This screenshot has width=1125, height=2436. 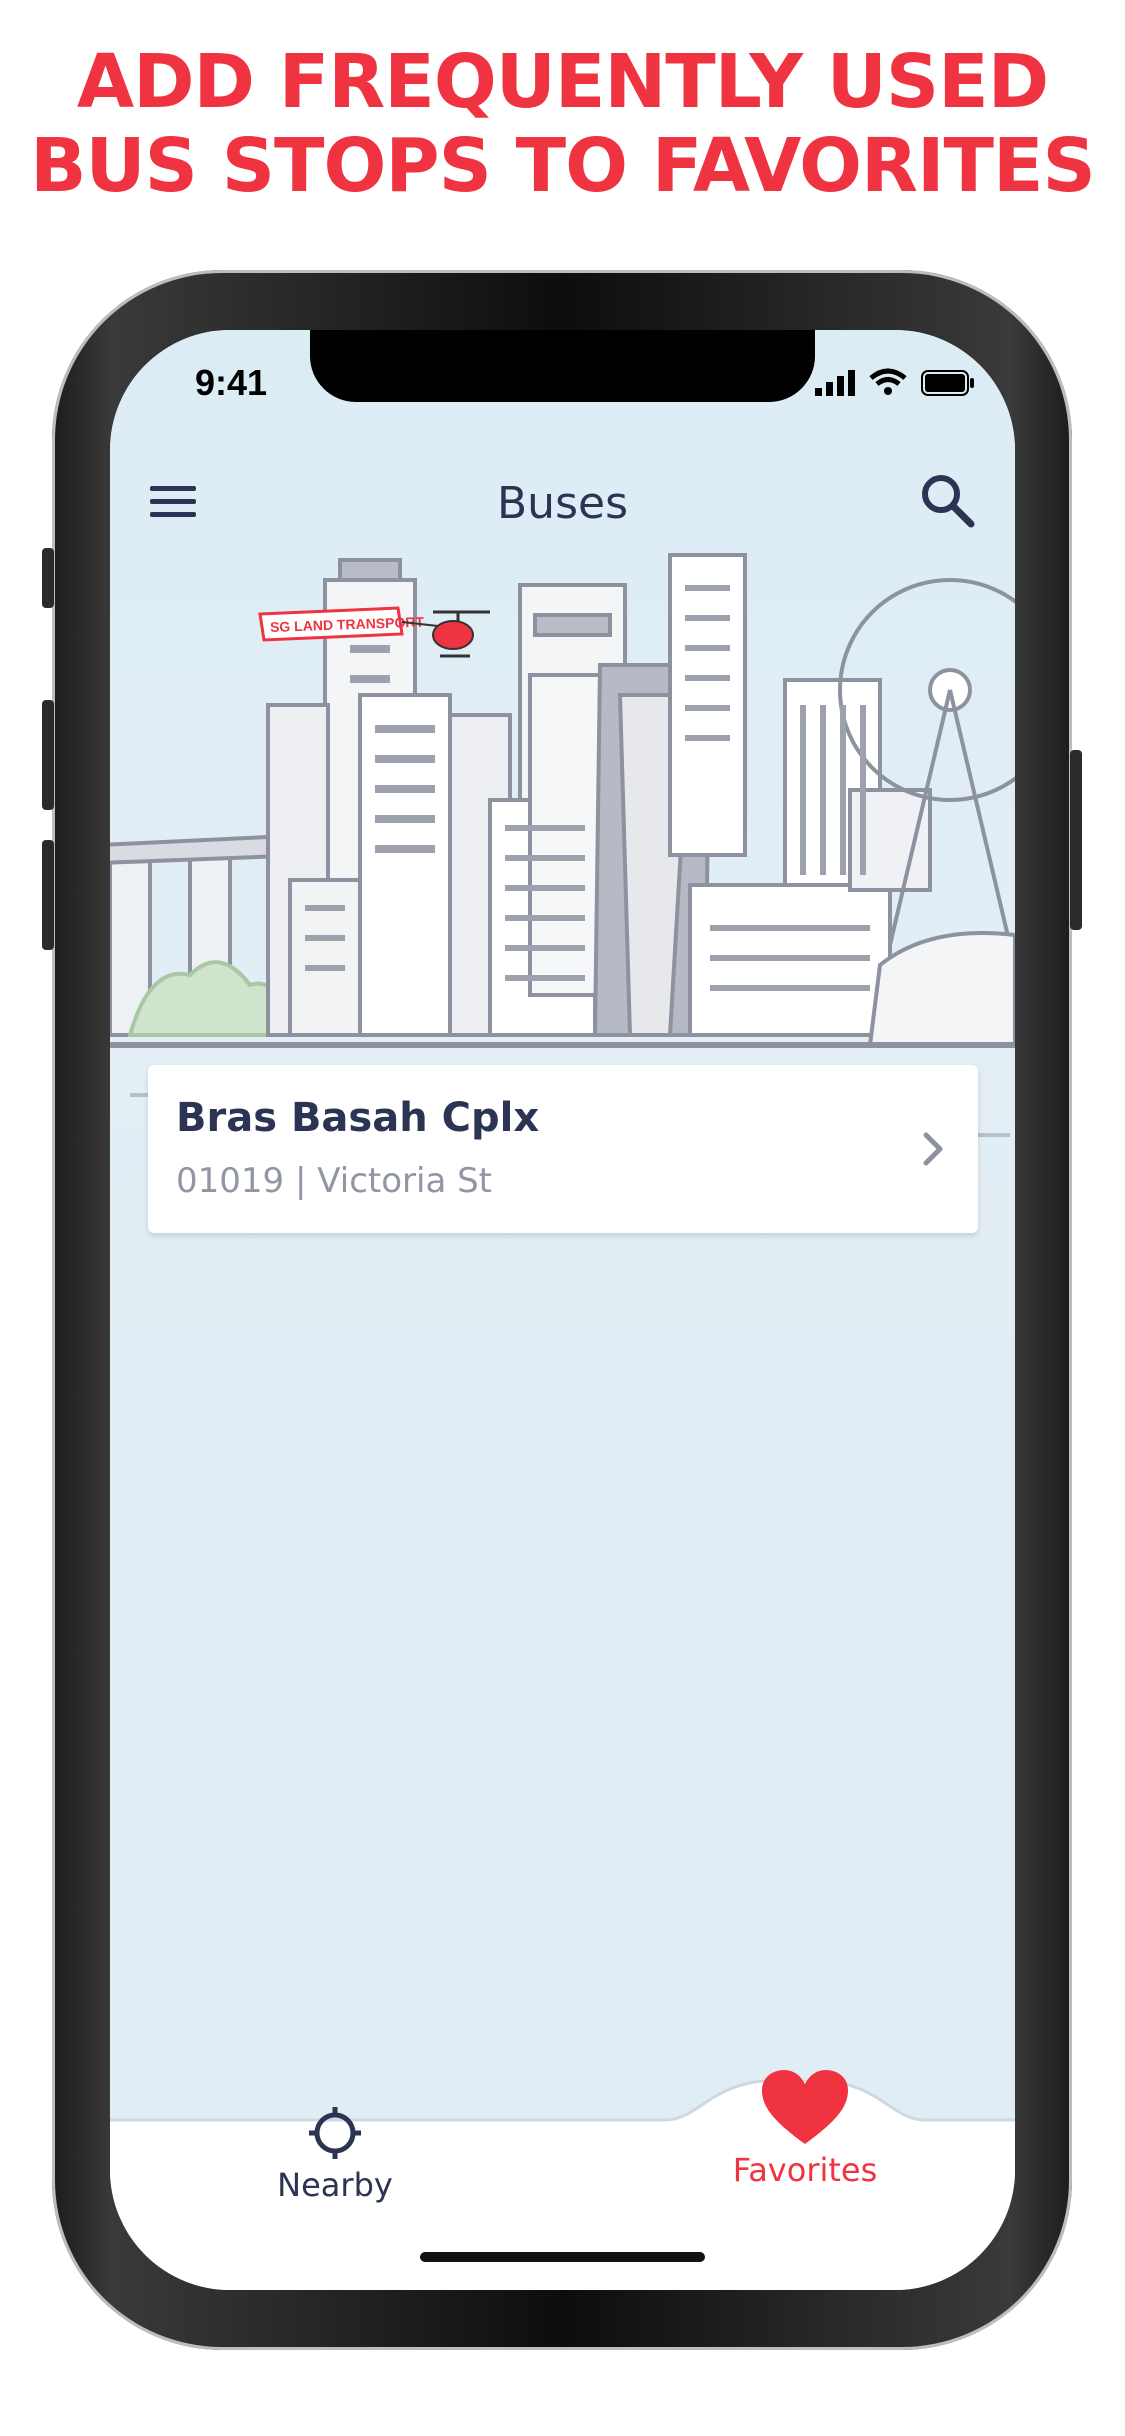 What do you see at coordinates (562, 82) in the screenshot?
I see `headline-line-1: ADD FREQUENTLY USED` at bounding box center [562, 82].